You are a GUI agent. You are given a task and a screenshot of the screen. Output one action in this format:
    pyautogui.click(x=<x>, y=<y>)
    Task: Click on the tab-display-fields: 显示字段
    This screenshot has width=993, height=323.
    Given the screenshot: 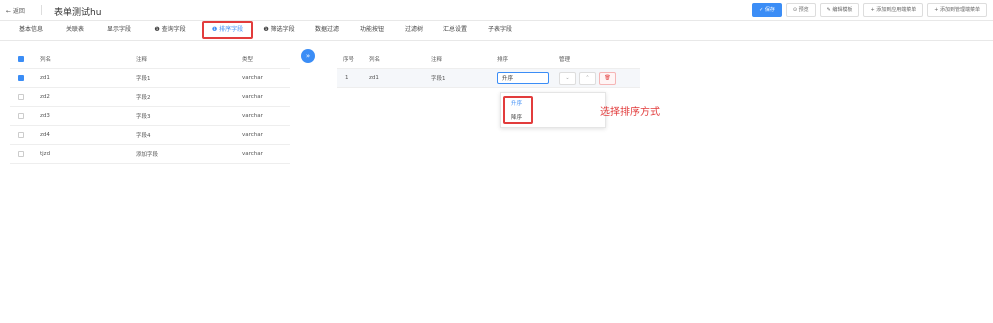 What is the action you would take?
    pyautogui.click(x=119, y=30)
    